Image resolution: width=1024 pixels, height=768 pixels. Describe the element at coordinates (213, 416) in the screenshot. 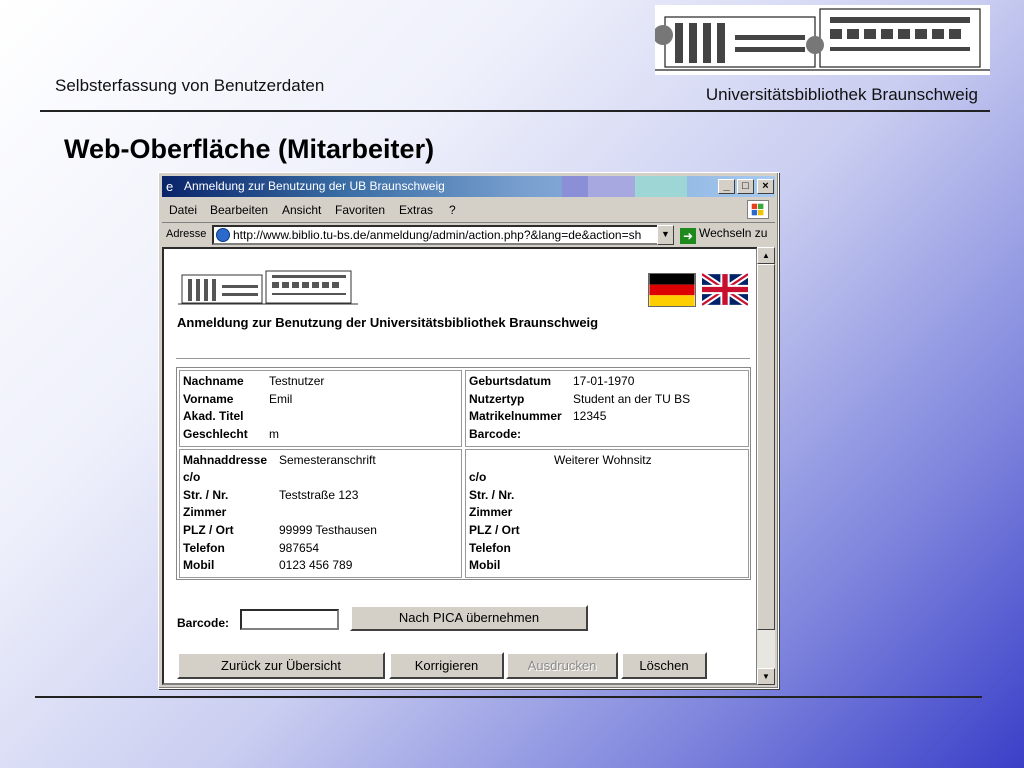

I see `field-label: Akad. Titel` at that location.